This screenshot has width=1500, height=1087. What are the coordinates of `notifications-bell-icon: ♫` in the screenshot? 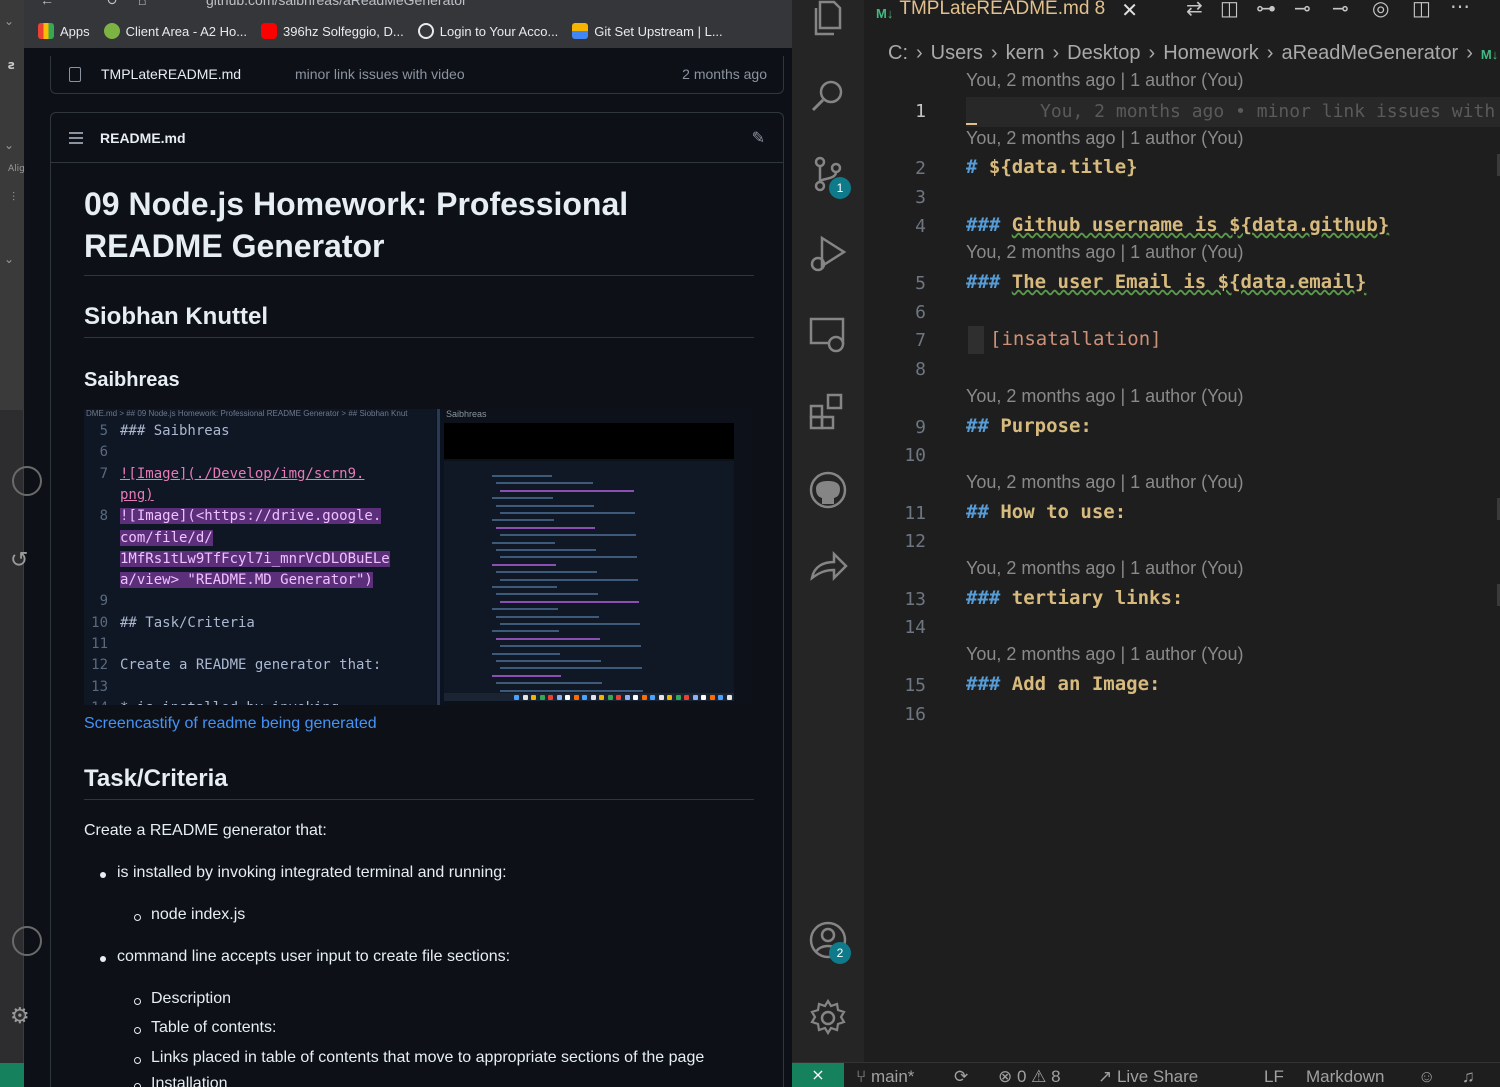 It's located at (1468, 1077).